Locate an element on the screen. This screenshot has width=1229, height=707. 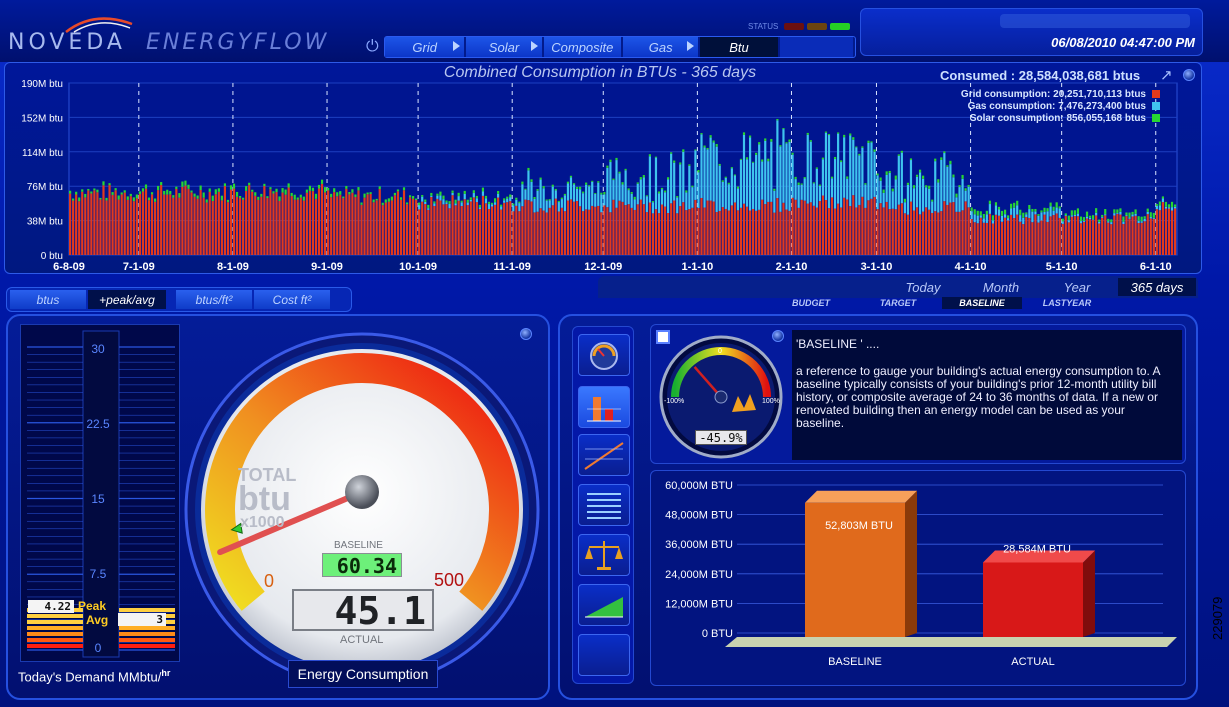
tab-btus: btus is located at coordinates (48, 299).